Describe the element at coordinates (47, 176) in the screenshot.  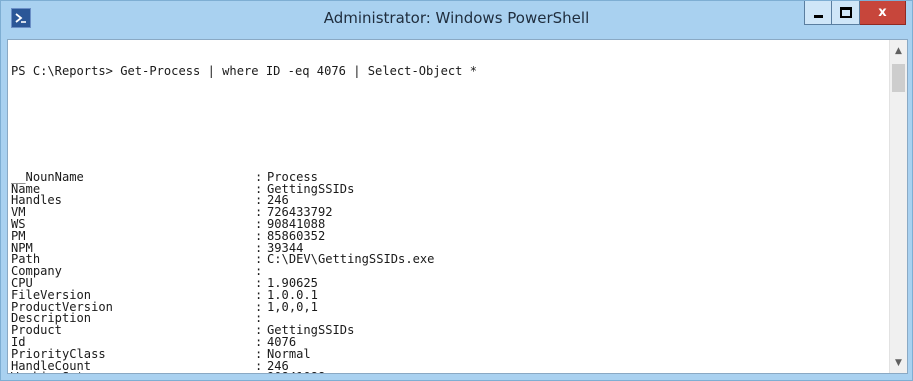
I see `property-name: __NounName` at that location.